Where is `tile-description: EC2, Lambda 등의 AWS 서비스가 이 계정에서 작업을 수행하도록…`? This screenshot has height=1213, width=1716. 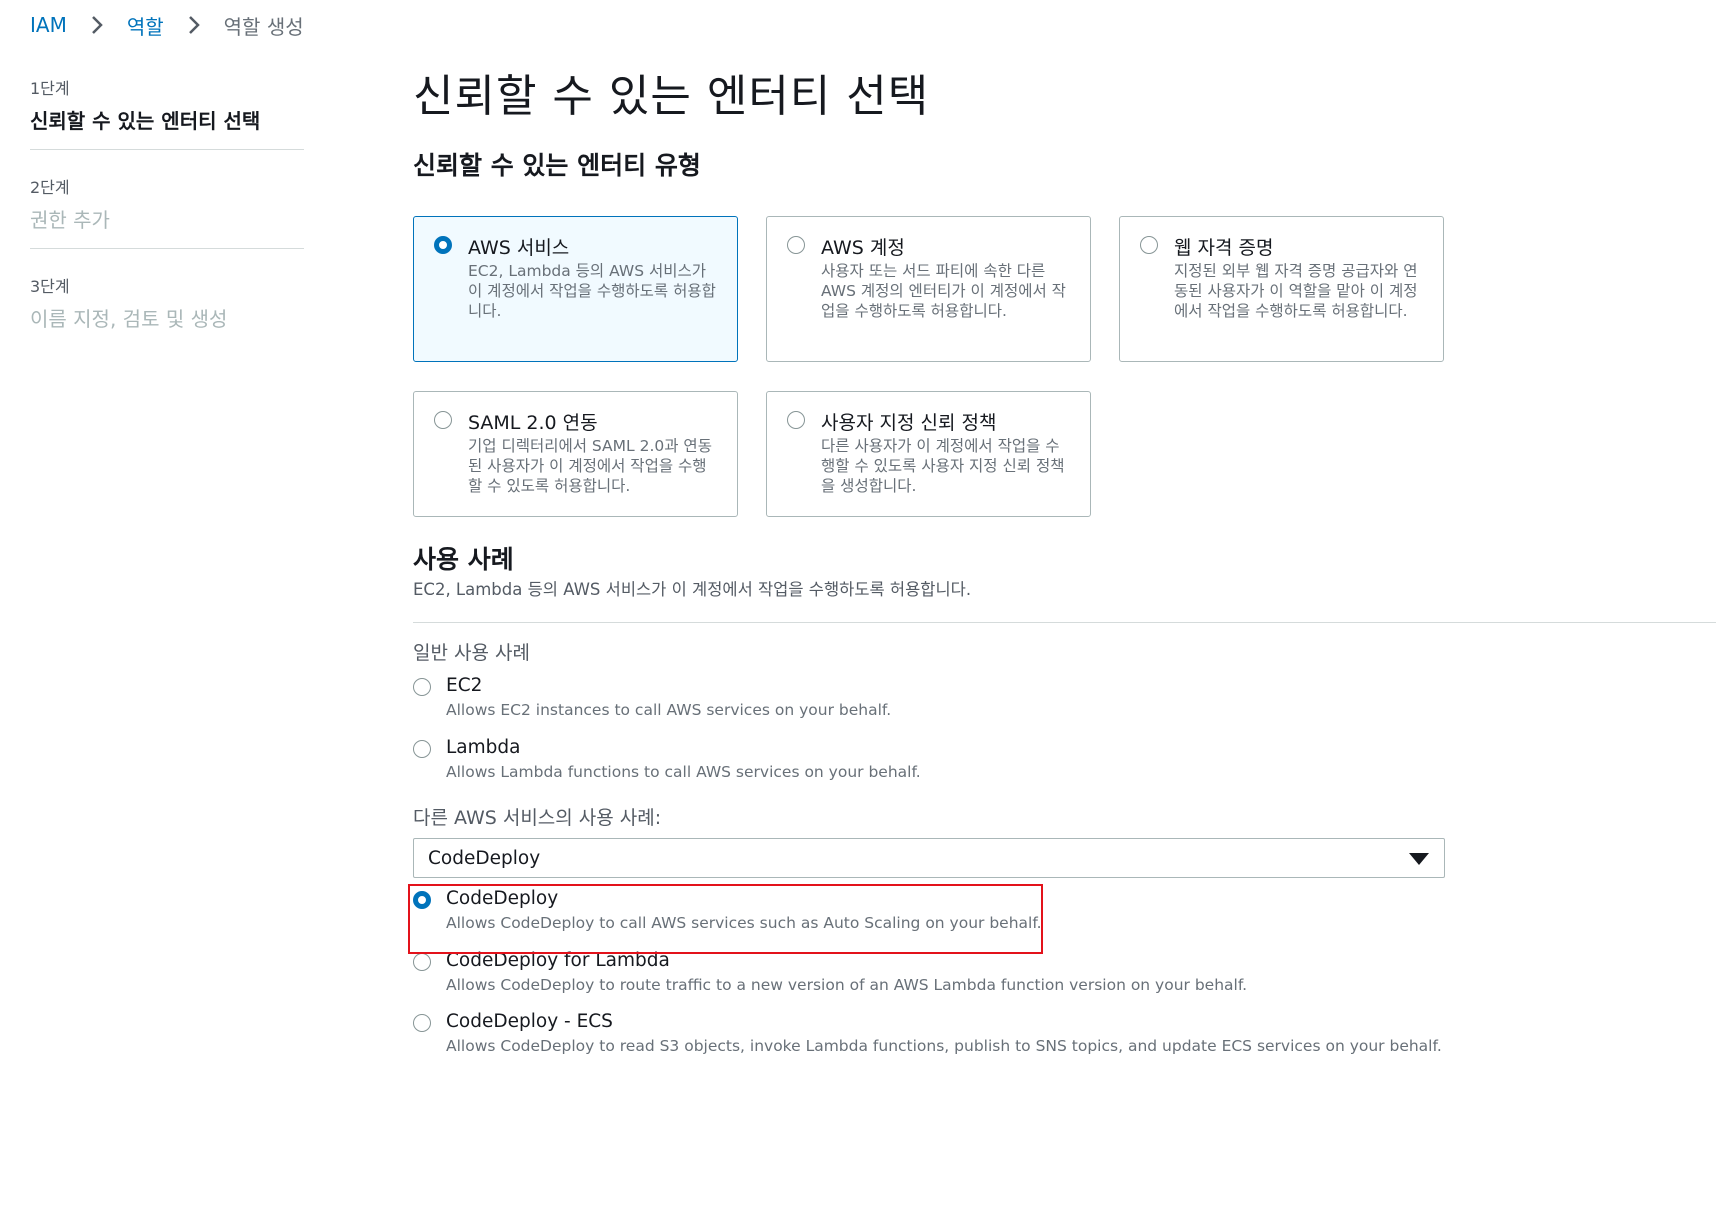
tile-description: EC2, Lambda 등의 AWS 서비스가 이 계정에서 작업을 수행하도록… is located at coordinates (592, 291).